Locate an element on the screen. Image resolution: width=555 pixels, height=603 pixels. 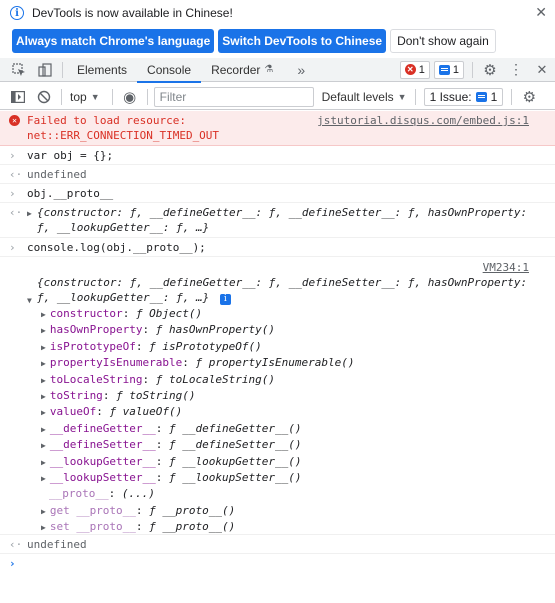
eye-icon: ◉ is located at coordinates (130, 97).